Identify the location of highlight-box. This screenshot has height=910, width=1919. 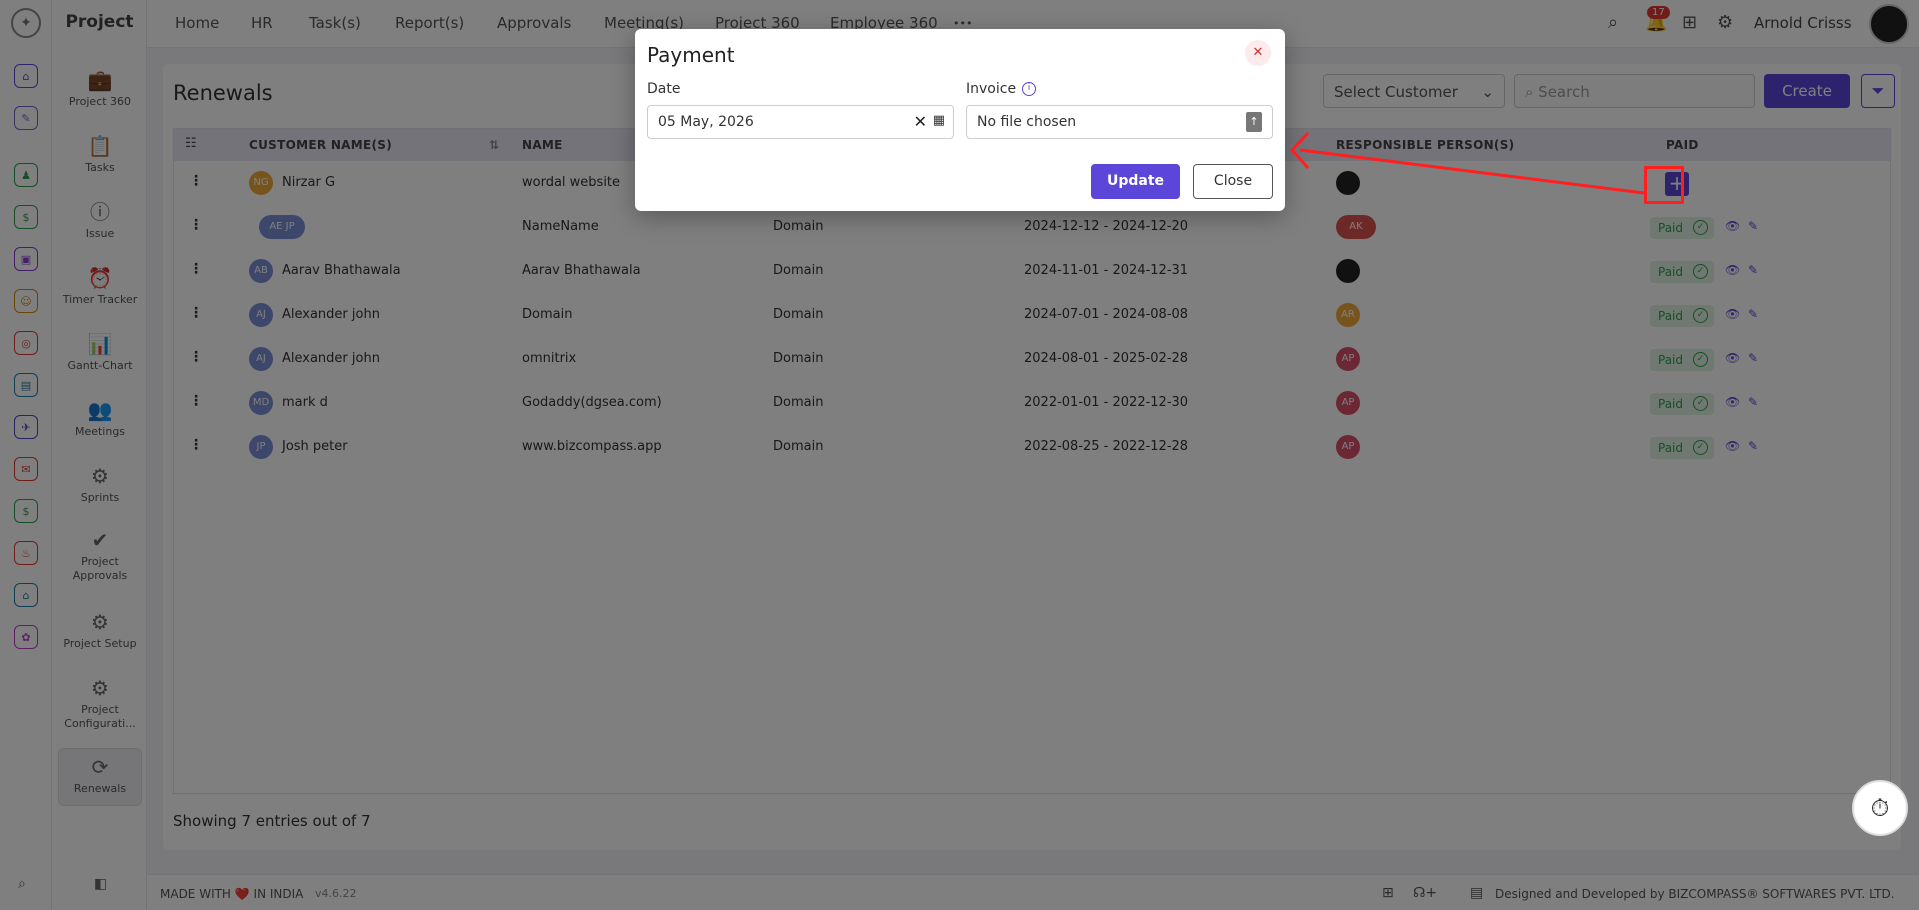
(1664, 185).